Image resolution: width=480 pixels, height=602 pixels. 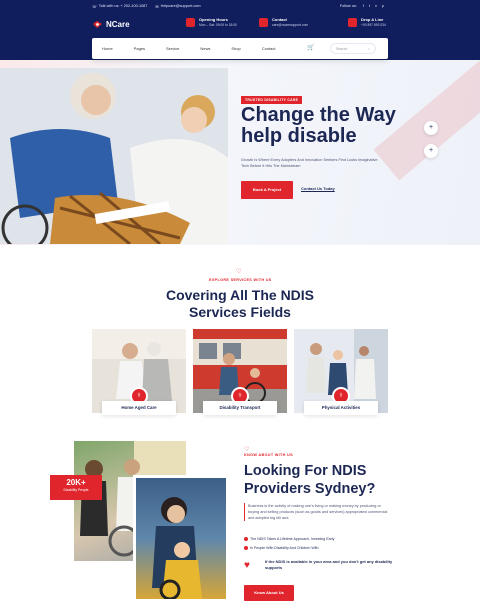 What do you see at coordinates (352, 22) in the screenshot?
I see `phone-call-icon` at bounding box center [352, 22].